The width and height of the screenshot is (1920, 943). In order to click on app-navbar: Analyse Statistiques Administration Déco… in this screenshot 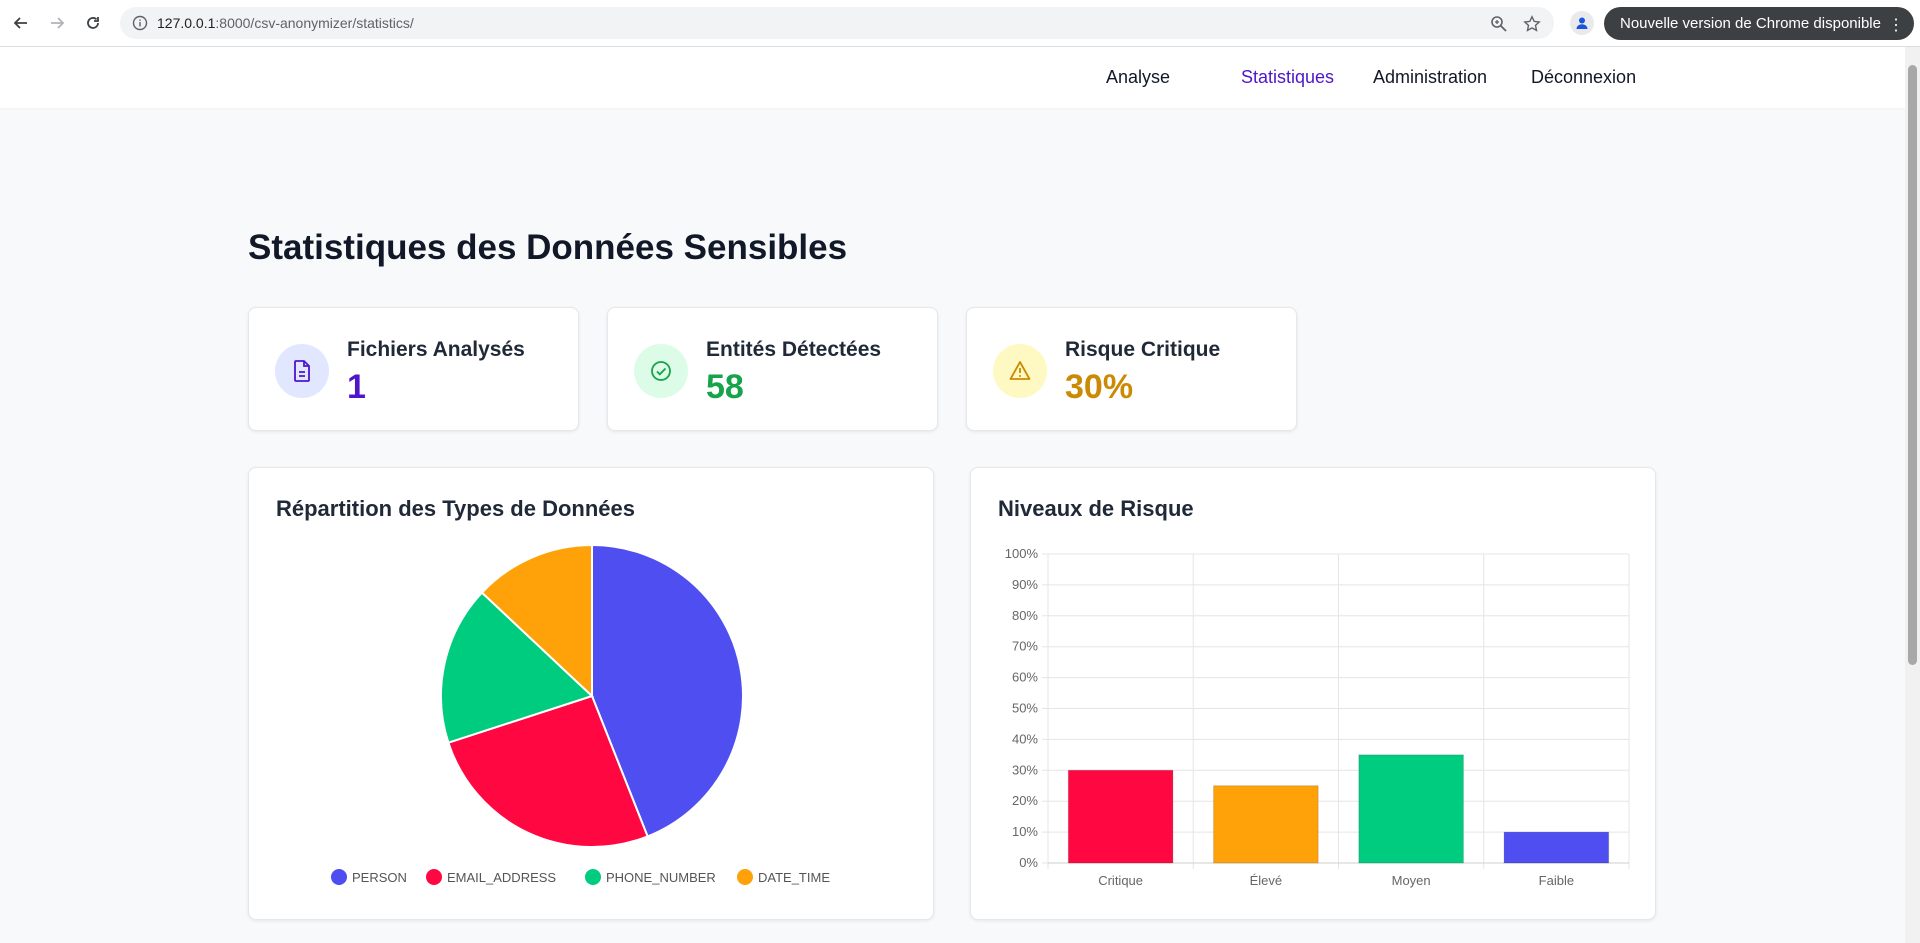, I will do `click(952, 77)`.